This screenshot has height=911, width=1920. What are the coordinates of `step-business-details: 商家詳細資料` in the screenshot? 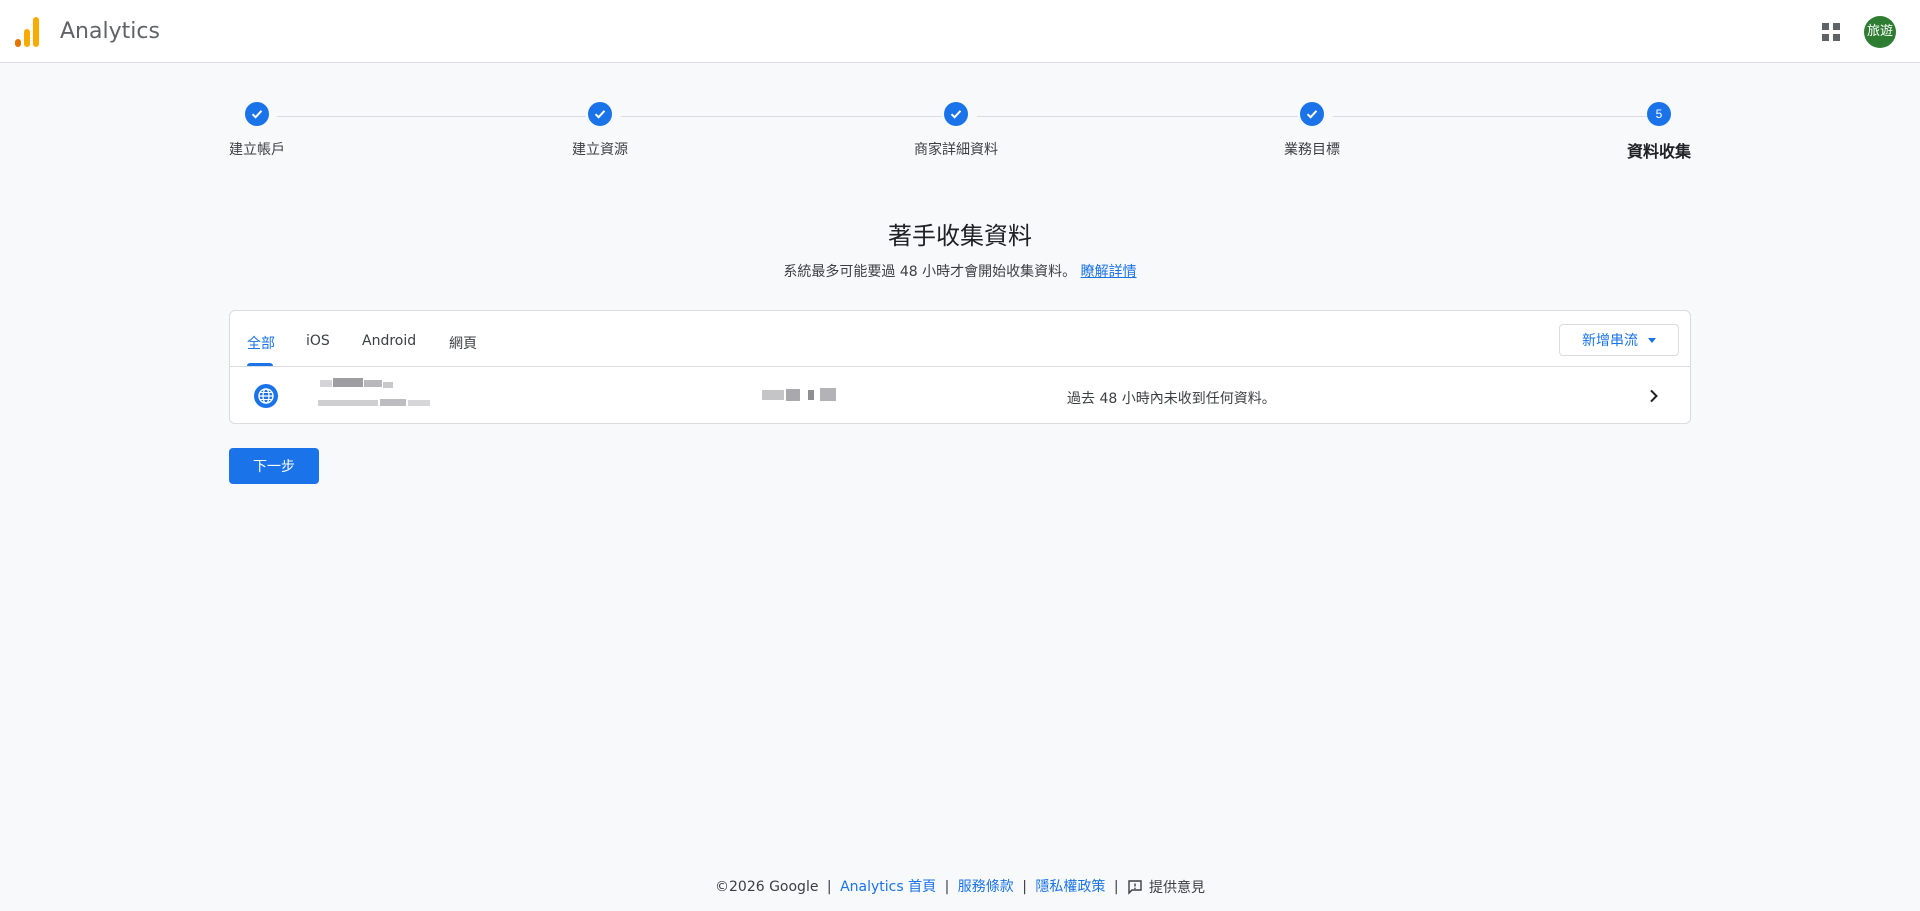 It's located at (956, 130).